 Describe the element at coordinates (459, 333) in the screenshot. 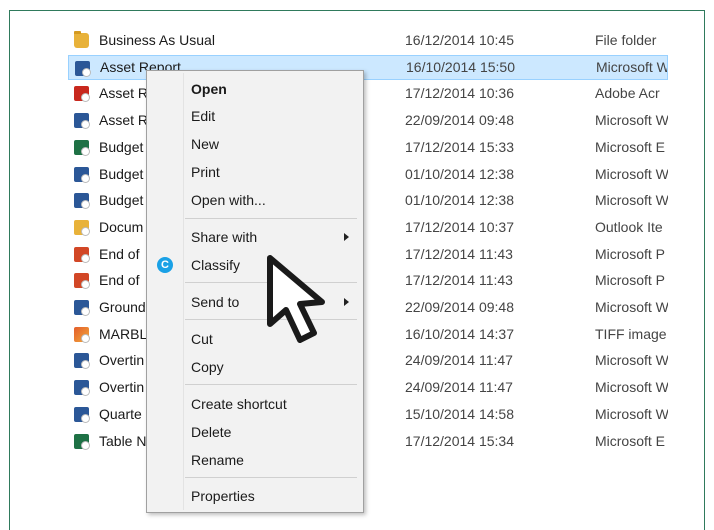

I see `file-date-modified: 16/10/2014 14:37` at that location.